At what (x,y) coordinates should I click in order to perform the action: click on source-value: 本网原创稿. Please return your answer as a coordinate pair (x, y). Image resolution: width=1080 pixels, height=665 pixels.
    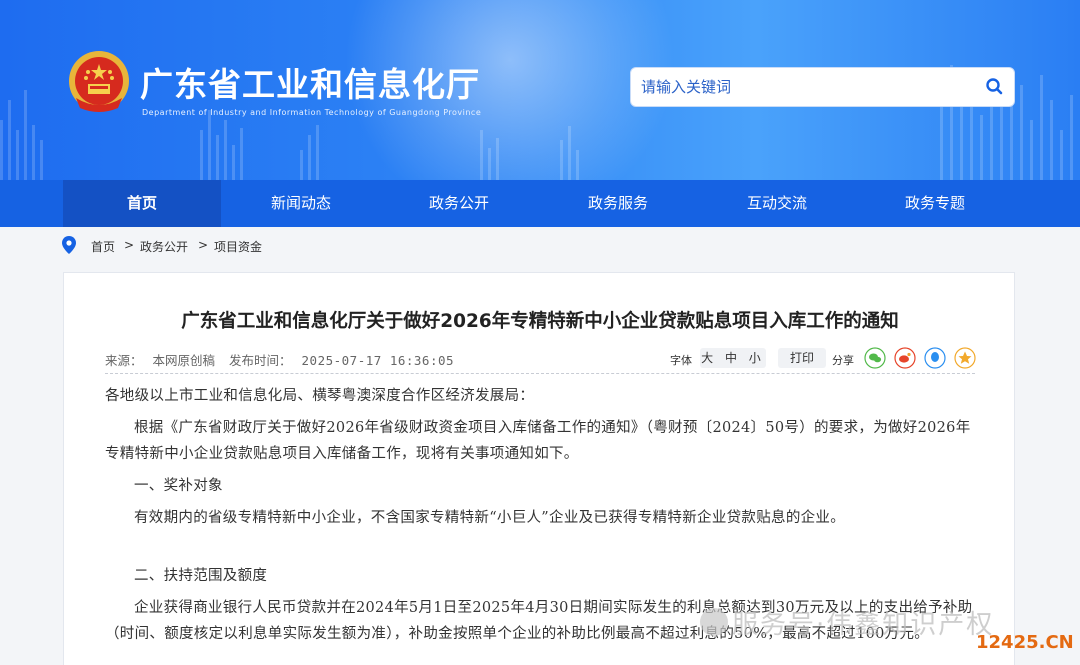
    Looking at the image, I should click on (184, 360).